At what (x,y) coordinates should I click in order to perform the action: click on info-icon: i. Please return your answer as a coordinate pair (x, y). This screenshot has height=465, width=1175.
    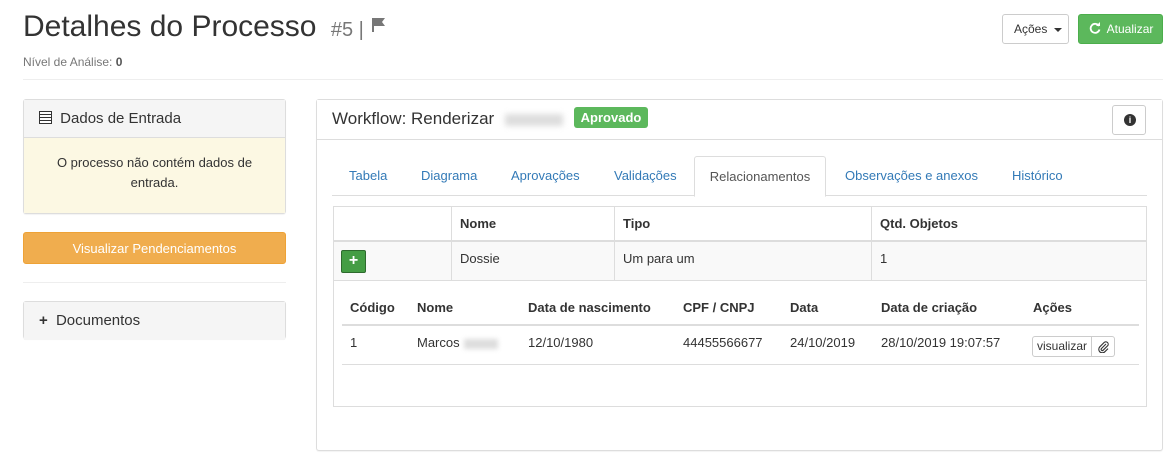
    Looking at the image, I should click on (1130, 120).